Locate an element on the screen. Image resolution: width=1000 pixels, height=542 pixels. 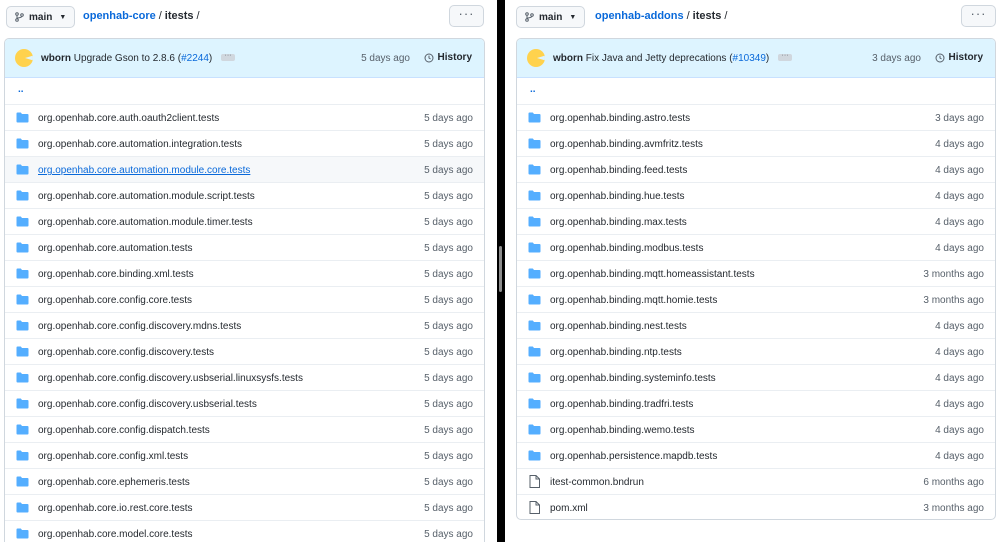
folder-row: org.openhab.binding.feed.tests 4 days ago is located at coordinates (756, 169).